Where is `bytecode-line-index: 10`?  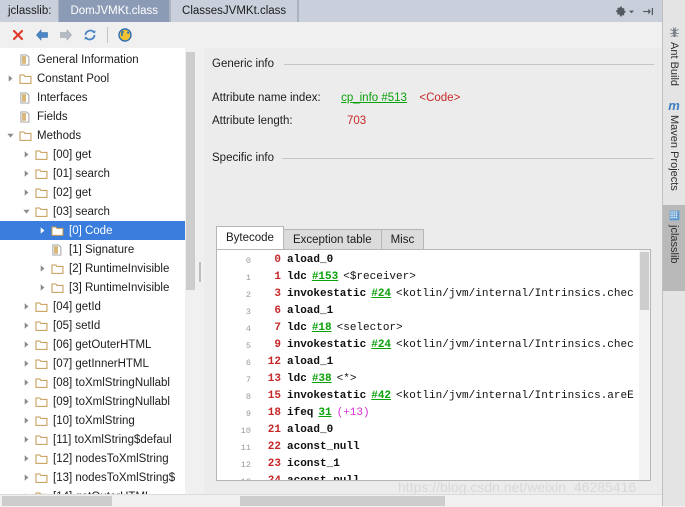
bytecode-line-index: 10 is located at coordinates (245, 431).